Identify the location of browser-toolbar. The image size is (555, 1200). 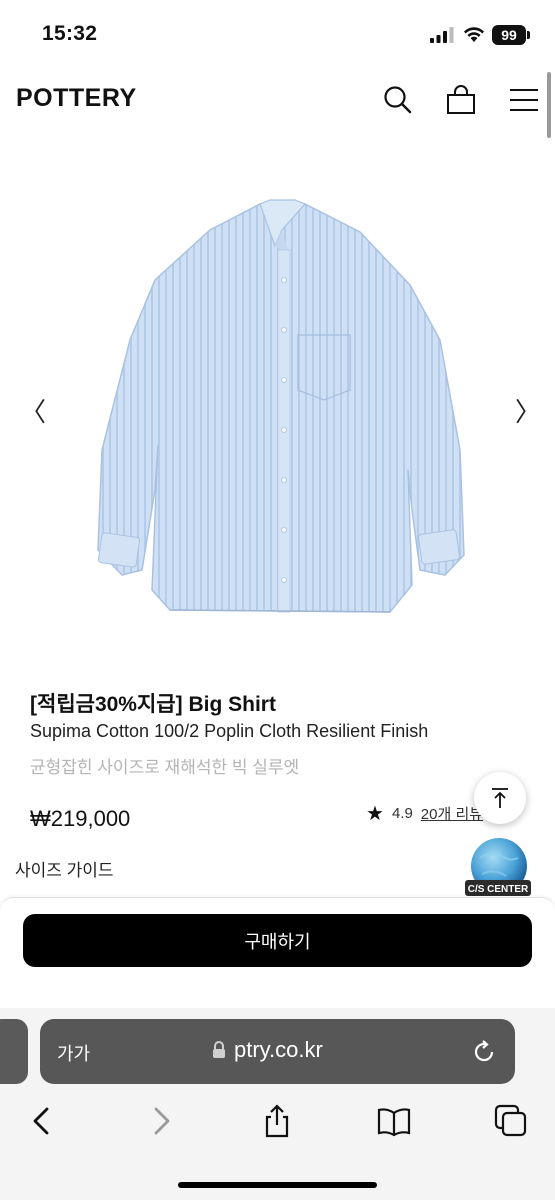
(277, 1123).